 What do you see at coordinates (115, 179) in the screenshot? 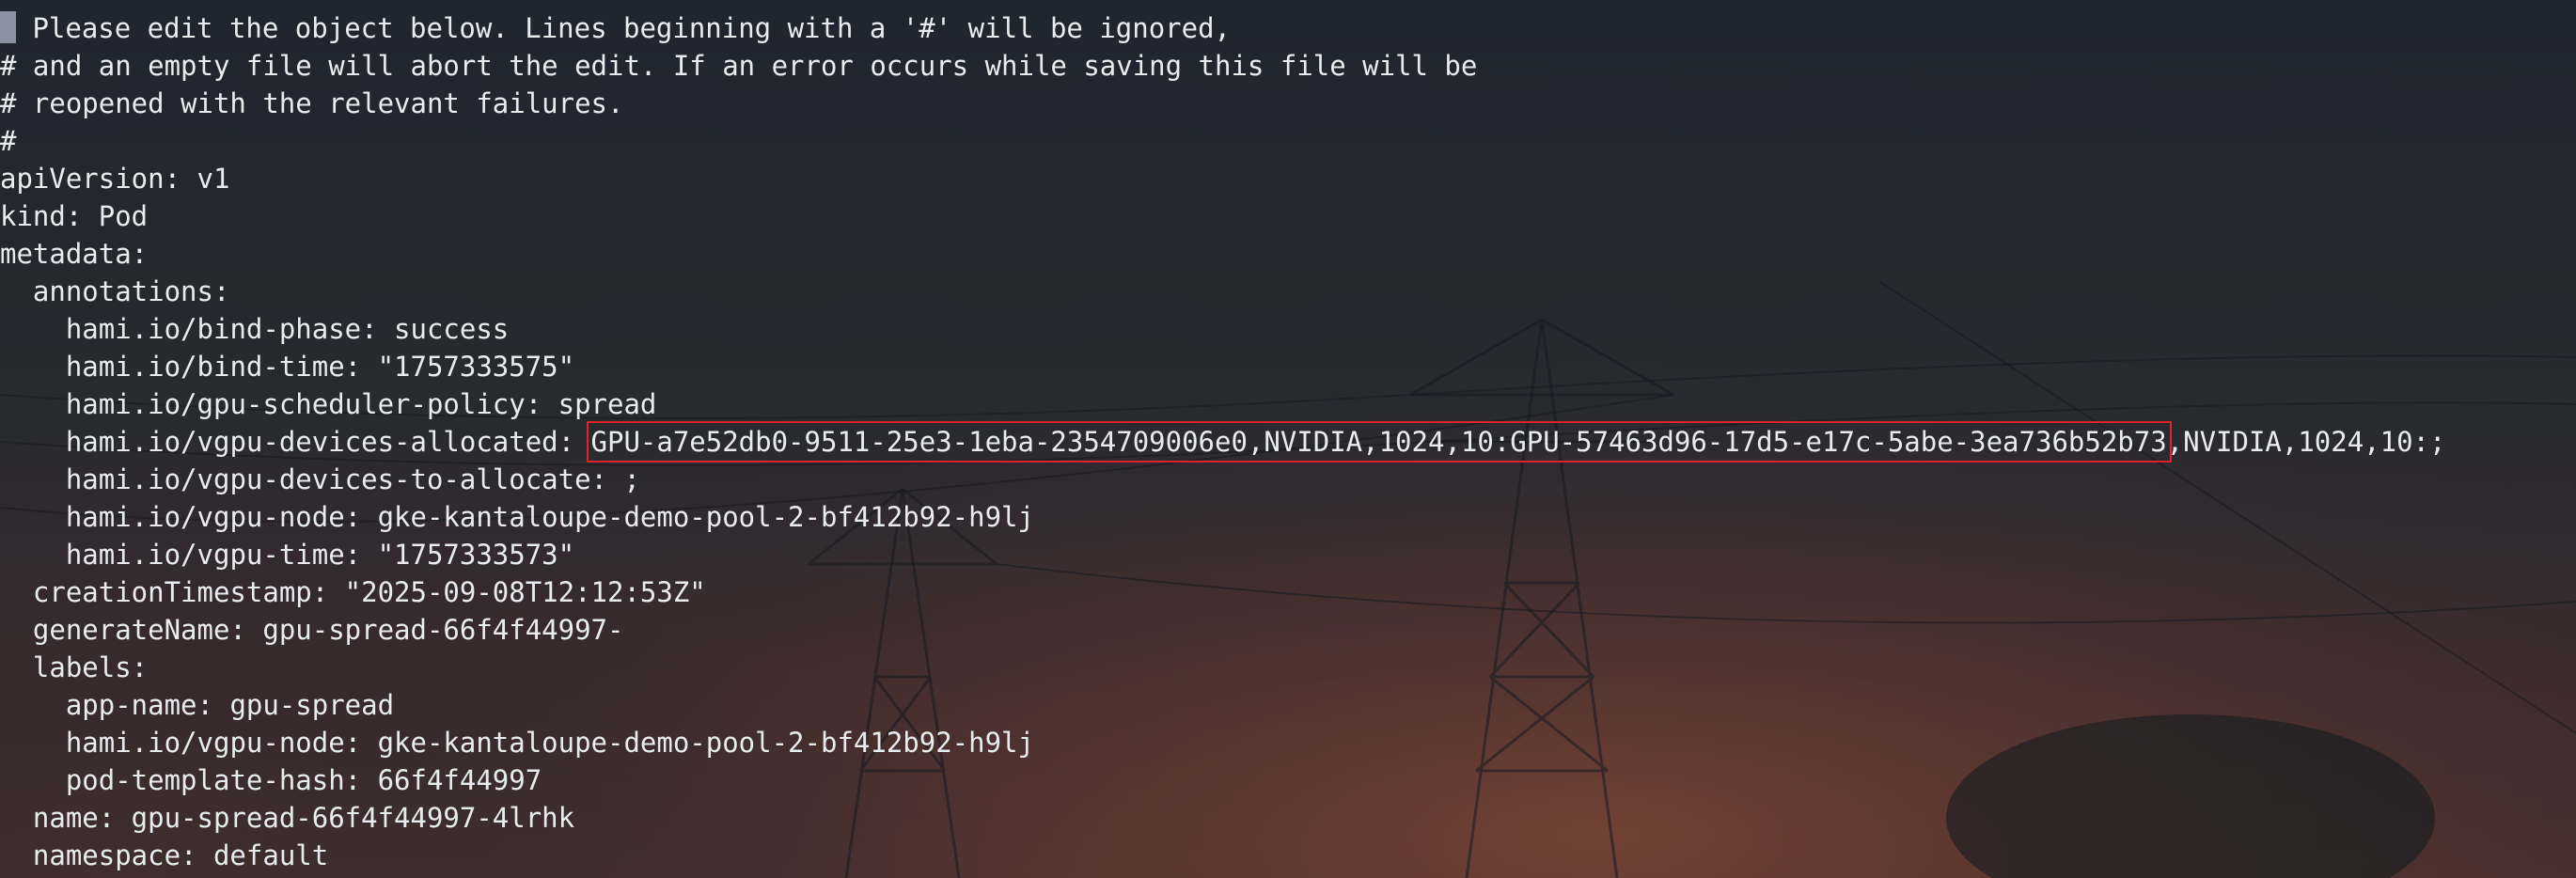
I see `line-text: apiVersion: v1` at bounding box center [115, 179].